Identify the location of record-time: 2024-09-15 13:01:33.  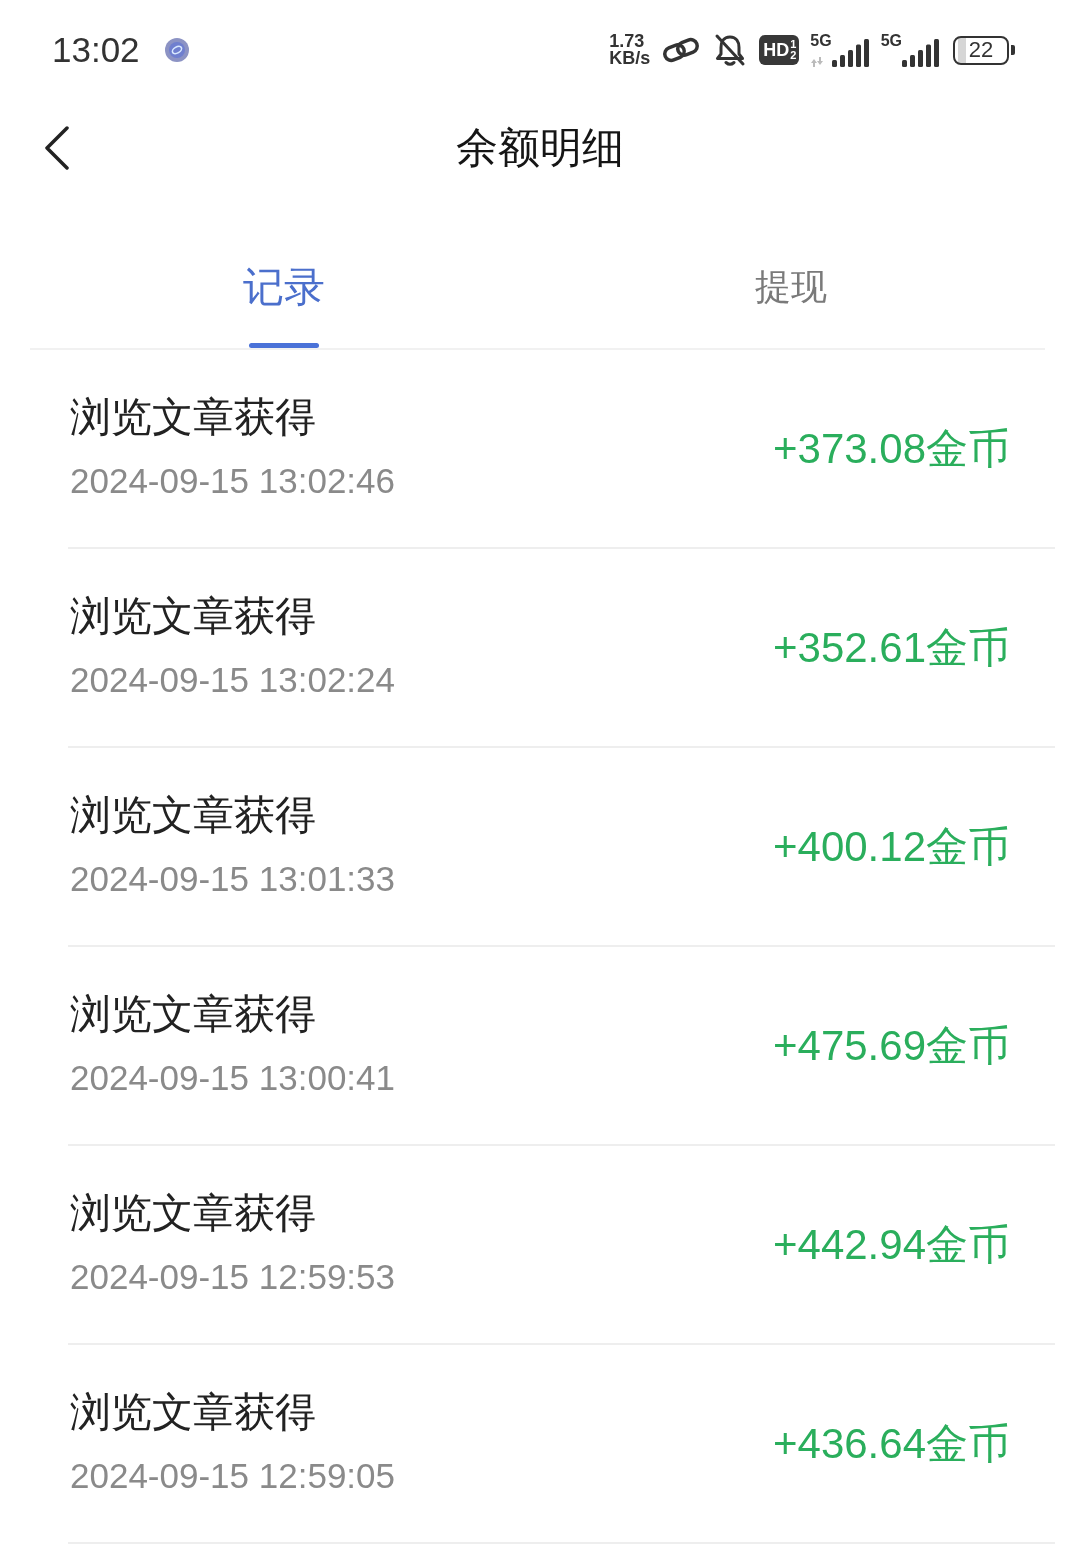
(232, 878).